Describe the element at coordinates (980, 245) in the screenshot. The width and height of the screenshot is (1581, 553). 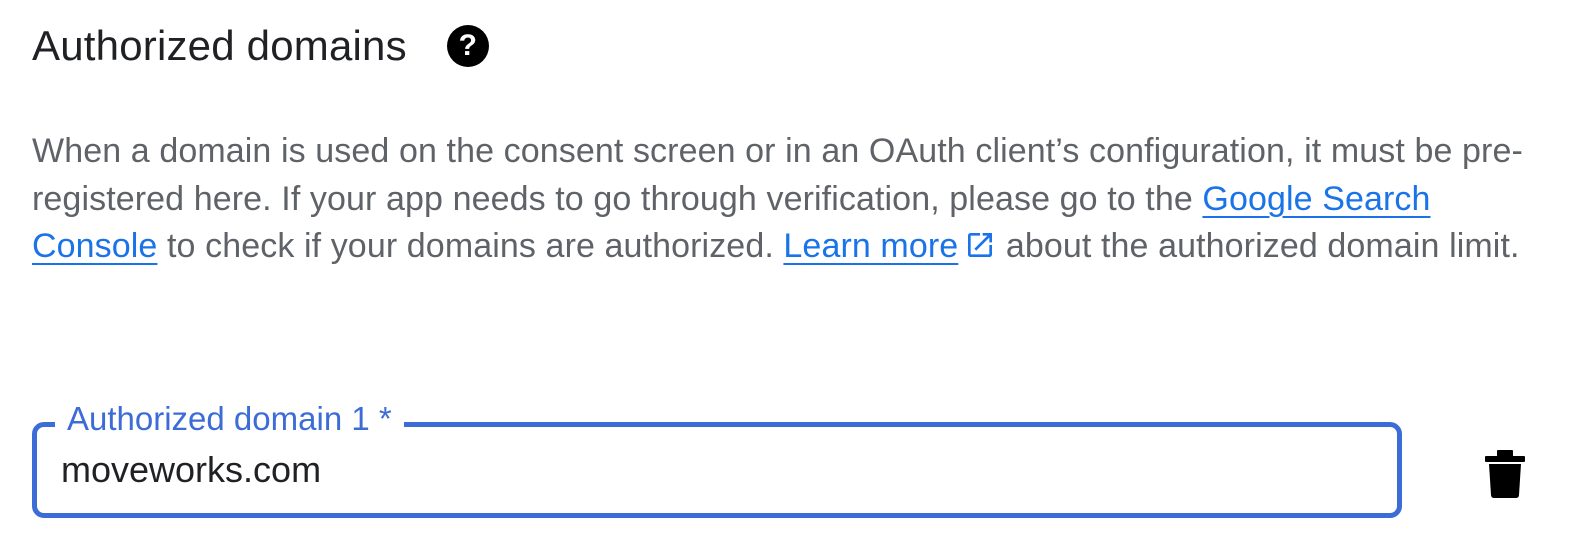
I see `open-in-new-icon` at that location.